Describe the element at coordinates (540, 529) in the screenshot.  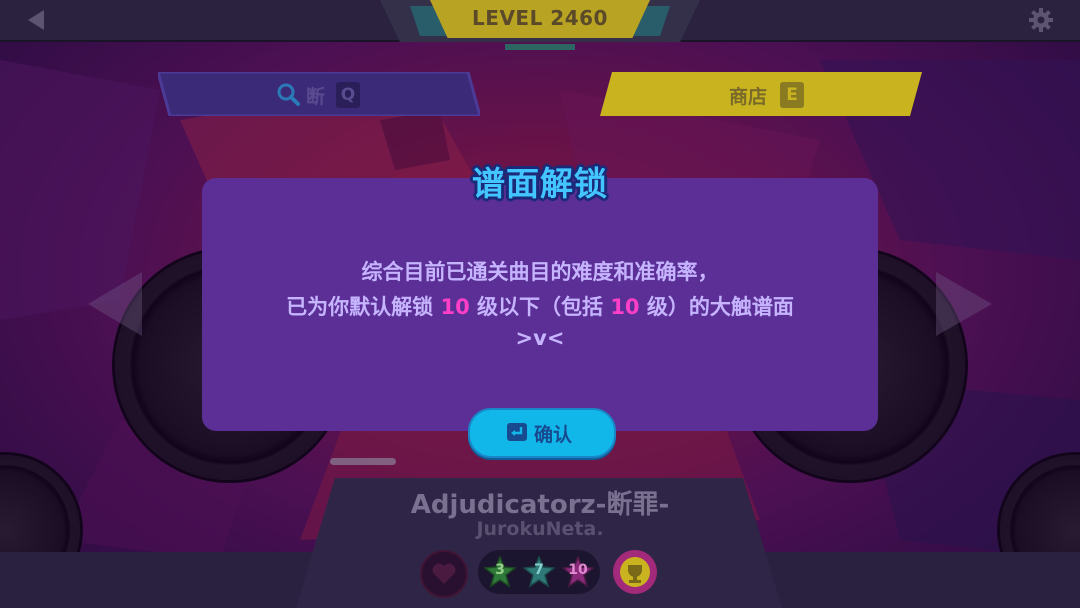
I see `song-artist: JurokuNeta.` at that location.